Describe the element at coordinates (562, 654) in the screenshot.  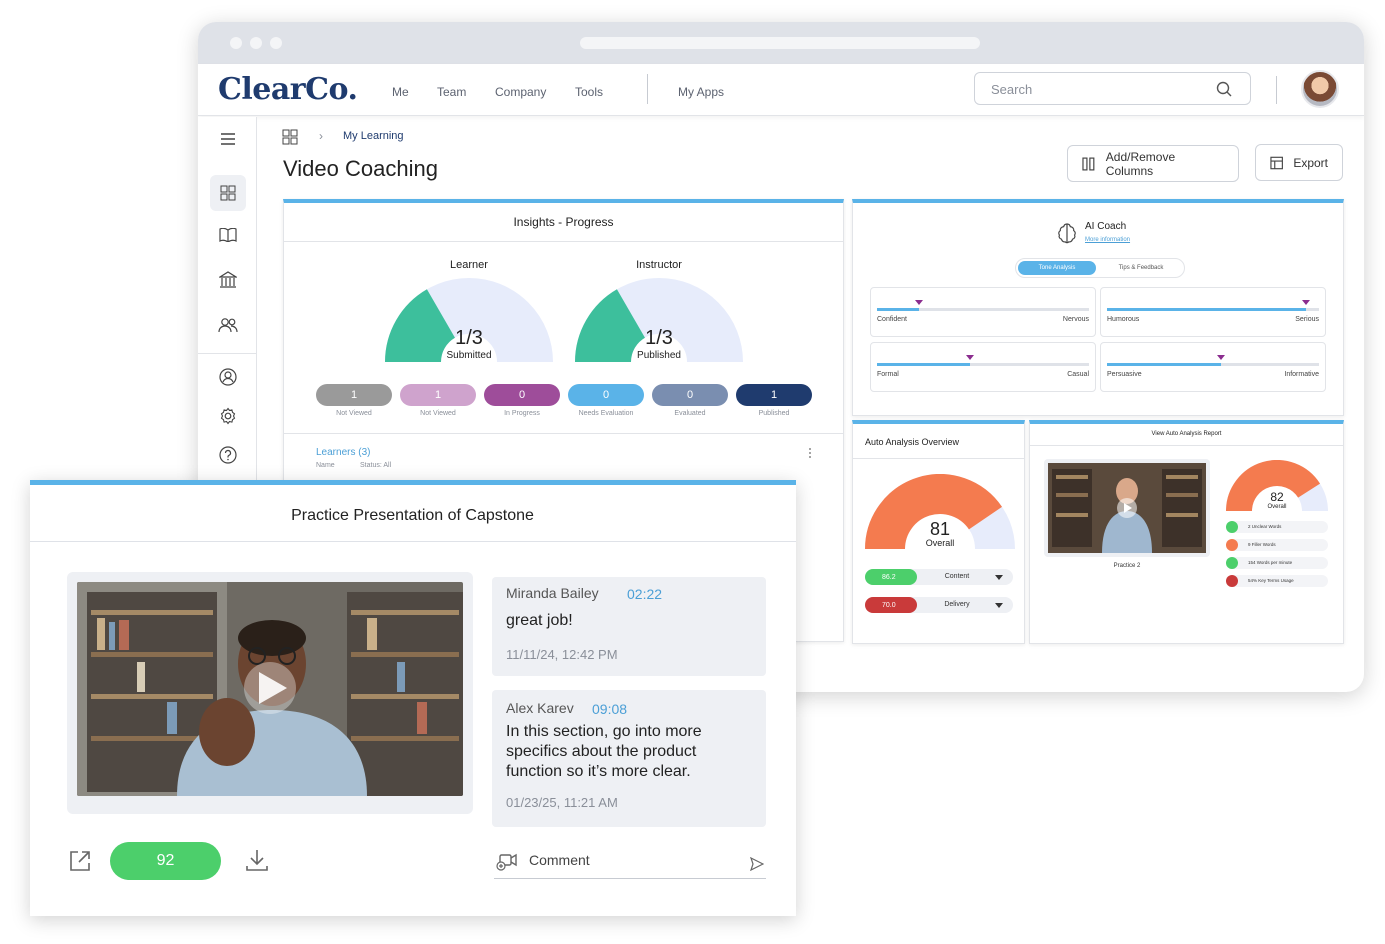
I see `comment-date: 11/11/24, 12:42 PM` at that location.